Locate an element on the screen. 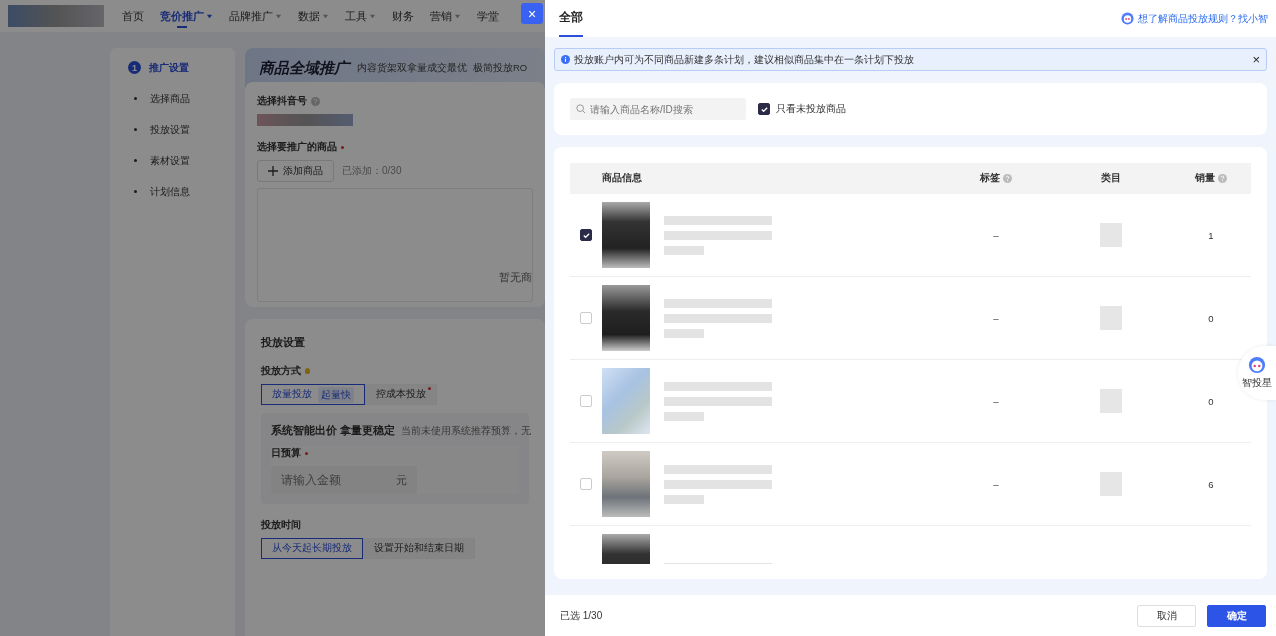  add-product-button: 添加商品 is located at coordinates (295, 171).